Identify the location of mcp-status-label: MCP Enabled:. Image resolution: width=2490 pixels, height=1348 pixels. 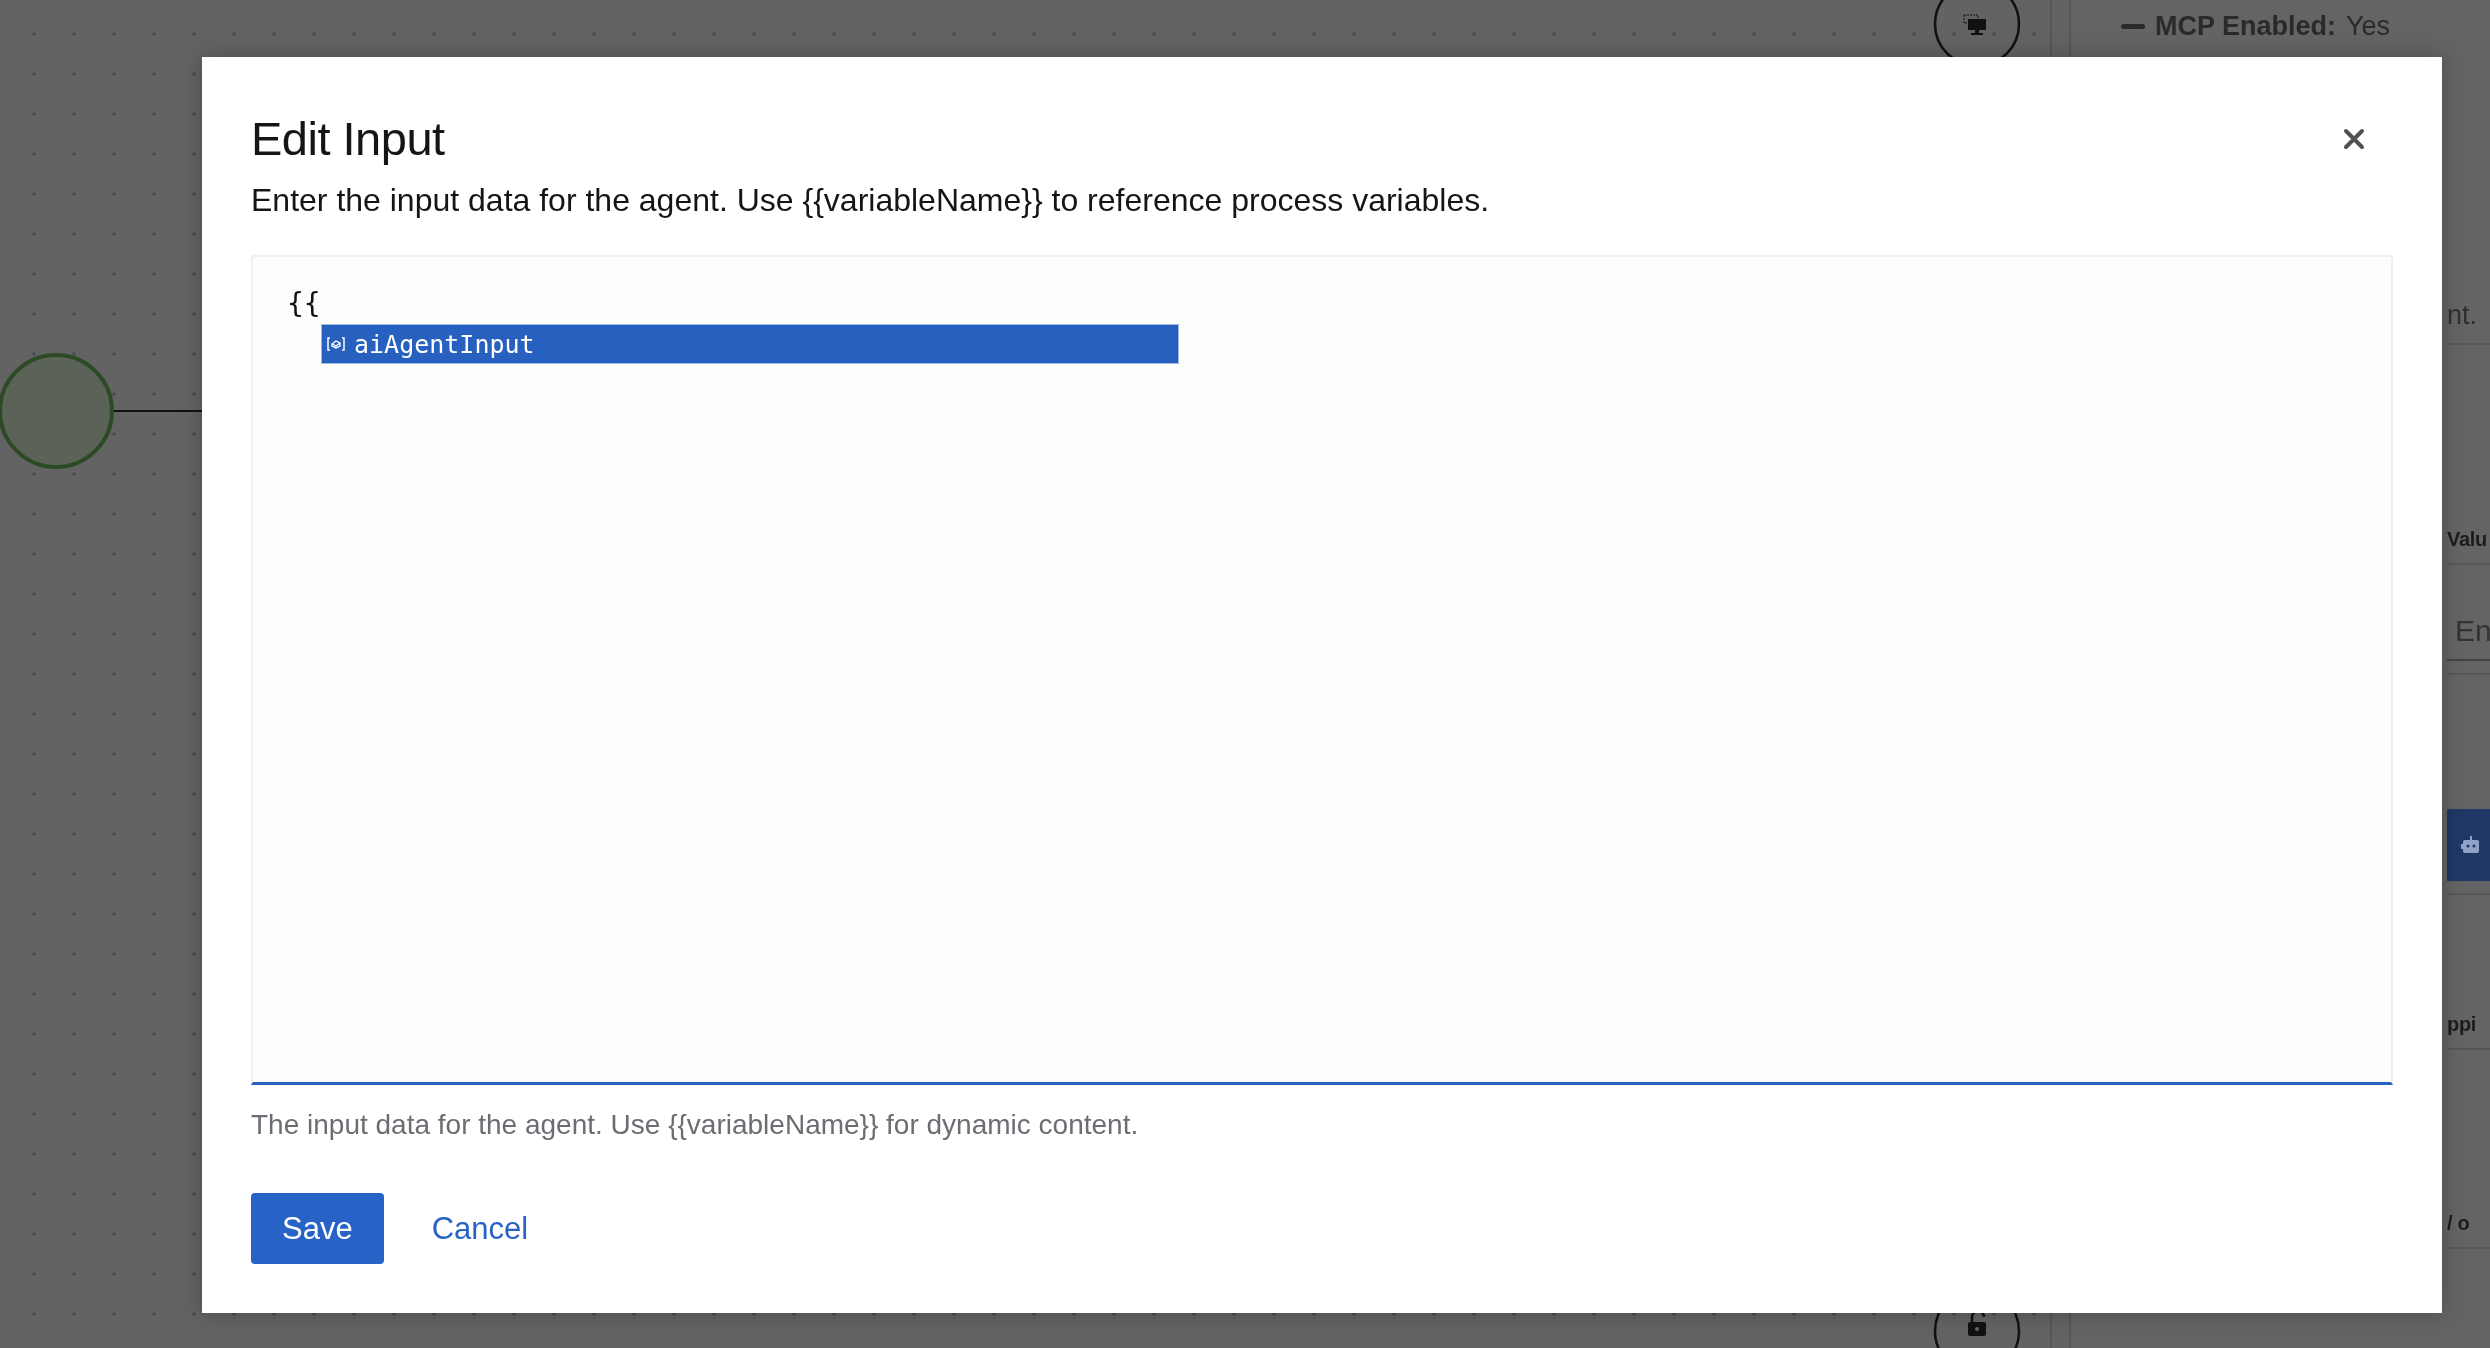
(2246, 26).